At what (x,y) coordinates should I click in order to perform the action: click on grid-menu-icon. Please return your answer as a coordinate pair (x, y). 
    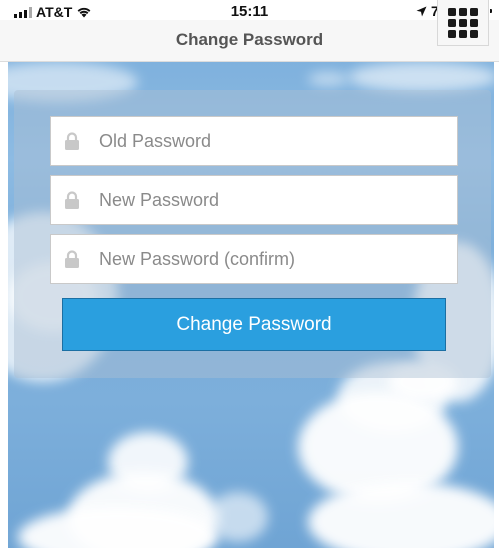
    Looking at the image, I should click on (463, 22).